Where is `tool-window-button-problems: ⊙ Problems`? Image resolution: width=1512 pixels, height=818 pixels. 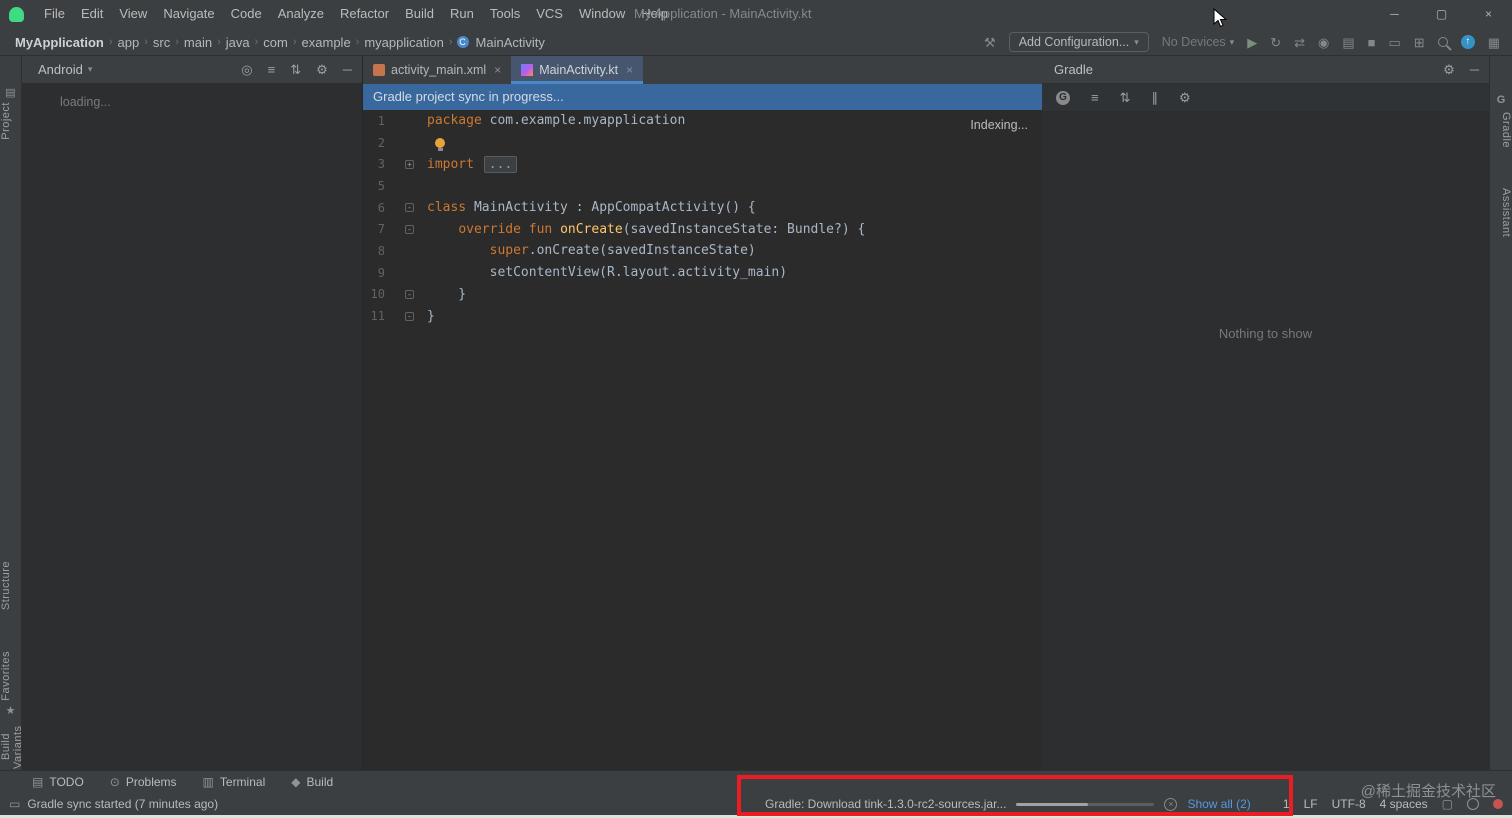 tool-window-button-problems: ⊙ Problems is located at coordinates (143, 782).